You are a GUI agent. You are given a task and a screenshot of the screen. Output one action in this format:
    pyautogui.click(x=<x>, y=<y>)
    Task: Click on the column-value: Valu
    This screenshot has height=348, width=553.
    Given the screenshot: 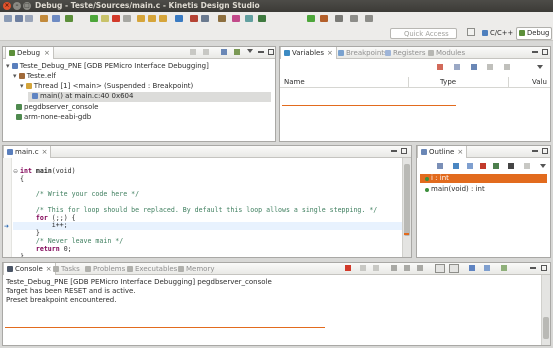 What is the action you would take?
    pyautogui.click(x=539, y=82)
    